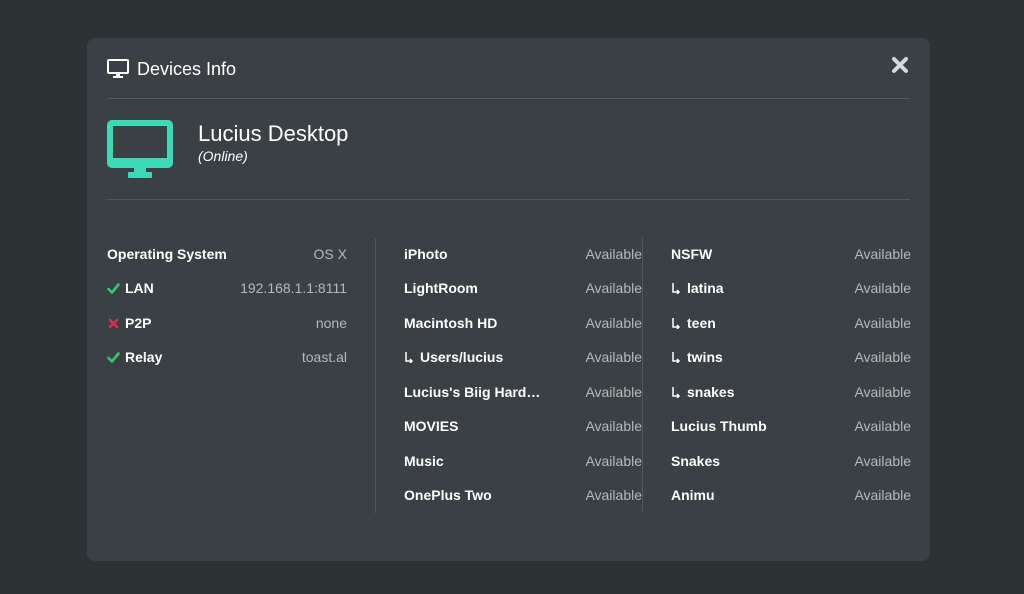 The height and width of the screenshot is (594, 1024). I want to click on folder-name: Users/lucius, so click(453, 357).